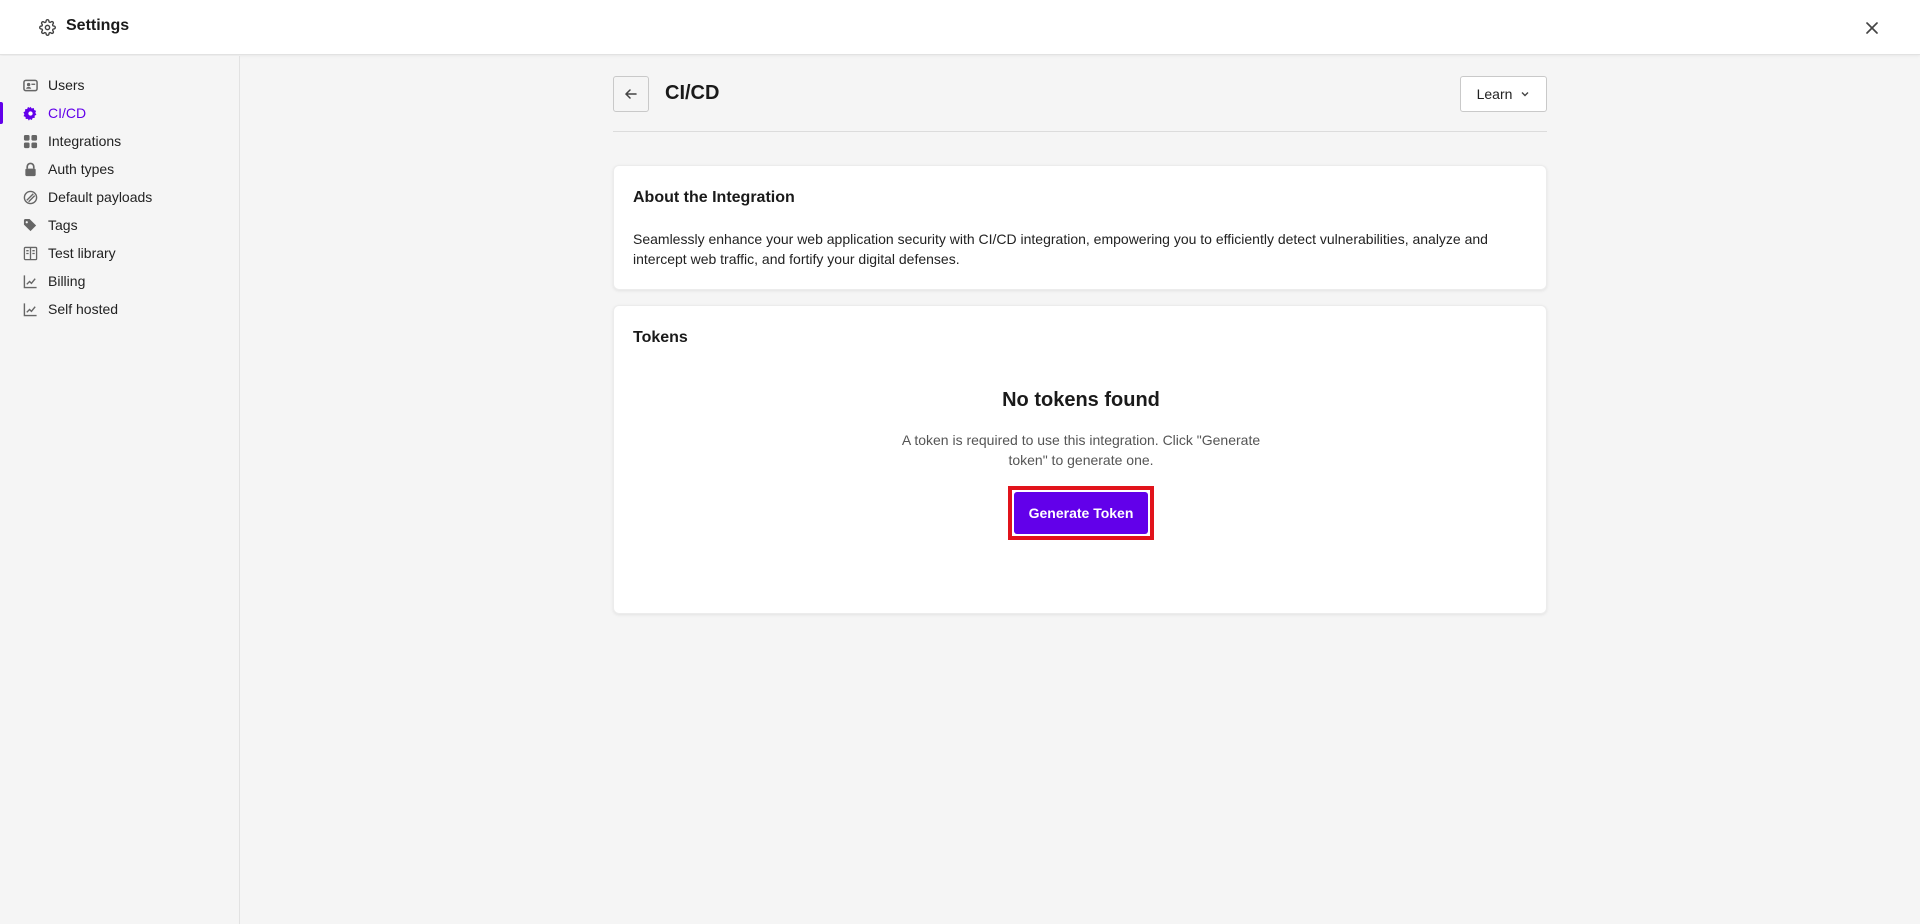 The width and height of the screenshot is (1920, 924). What do you see at coordinates (98, 25) in the screenshot?
I see `page-header-title: Settings` at bounding box center [98, 25].